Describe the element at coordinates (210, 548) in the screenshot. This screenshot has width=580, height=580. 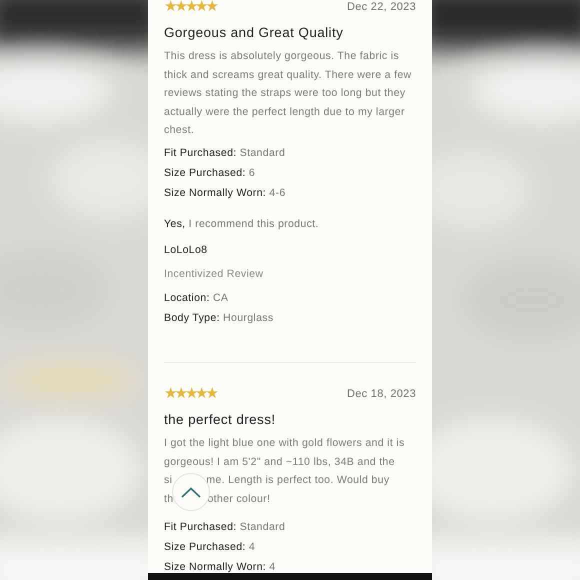
I see `detail-text: Size Purchased: 4` at that location.